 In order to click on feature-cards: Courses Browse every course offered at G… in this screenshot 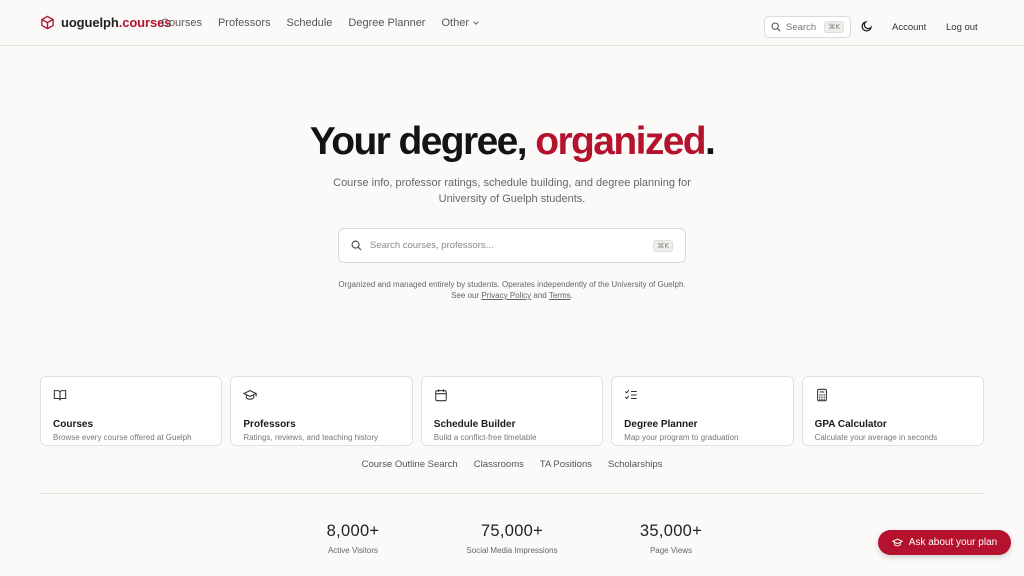, I will do `click(512, 411)`.